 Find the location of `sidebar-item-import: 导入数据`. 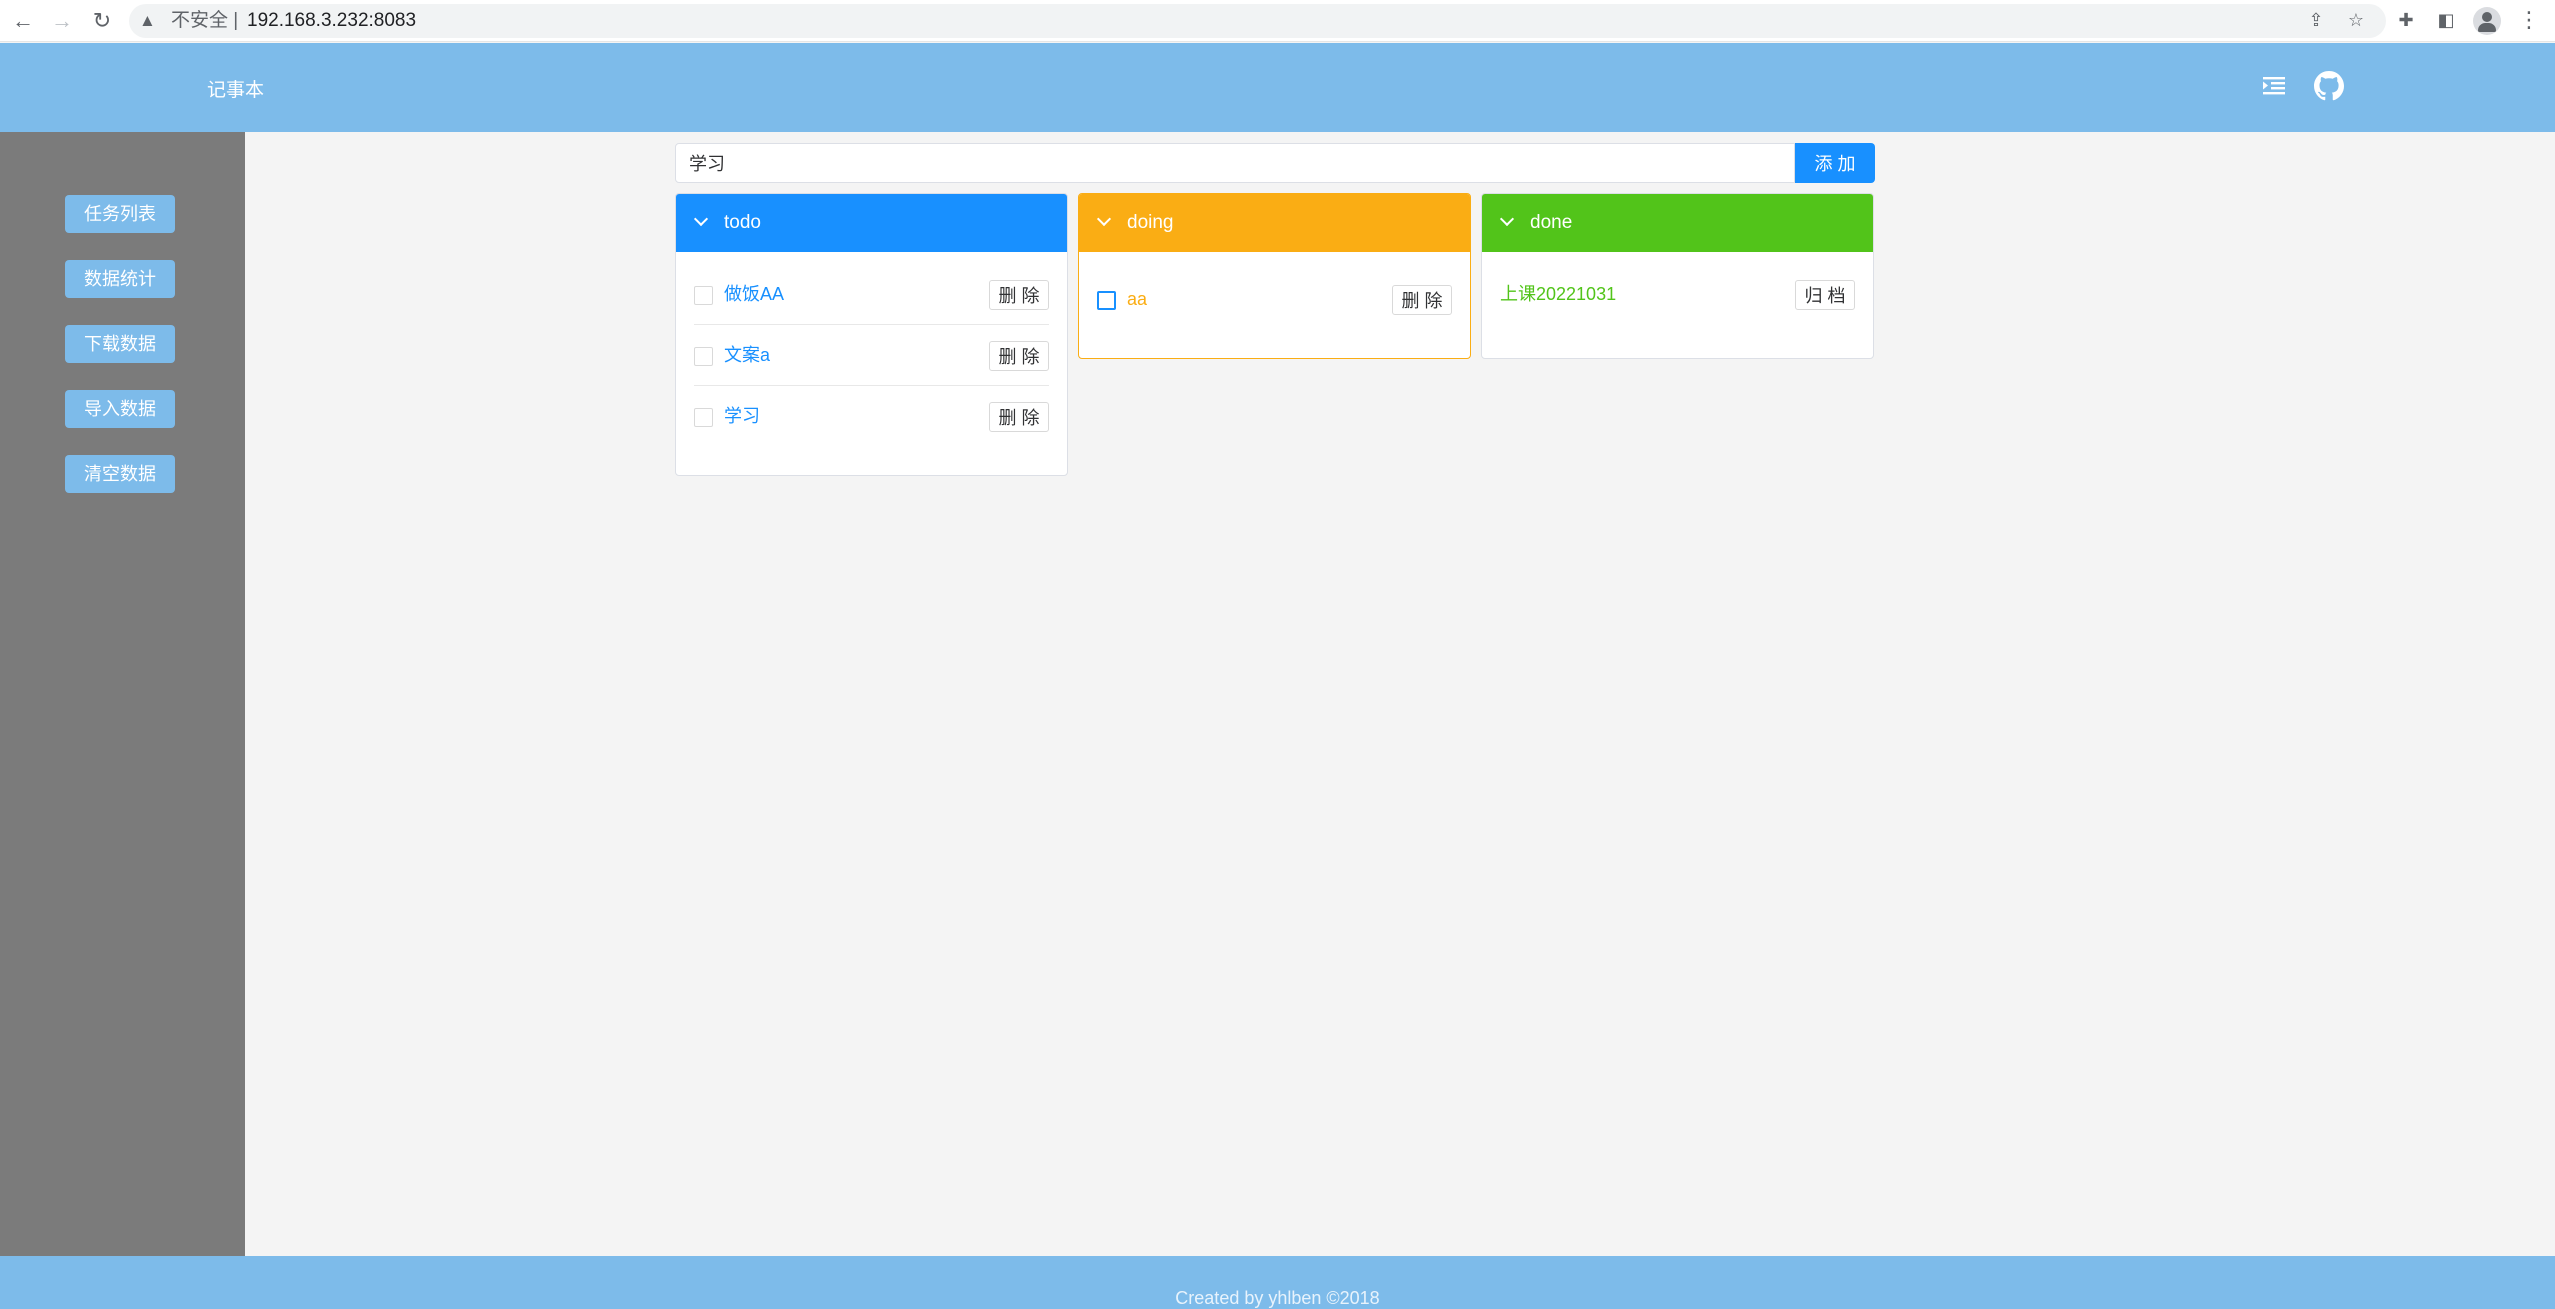

sidebar-item-import: 导入数据 is located at coordinates (120, 409).